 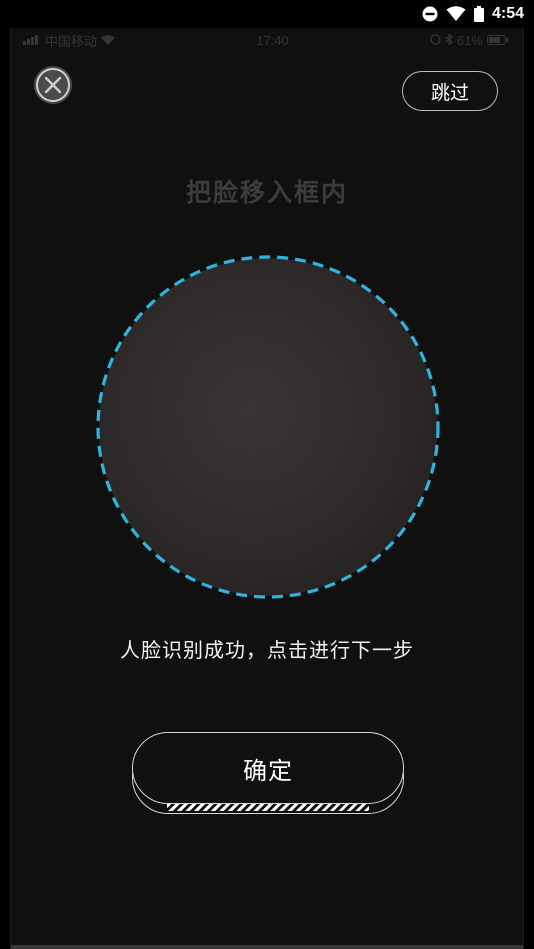 I want to click on ios-clock: 17:40, so click(x=272, y=40).